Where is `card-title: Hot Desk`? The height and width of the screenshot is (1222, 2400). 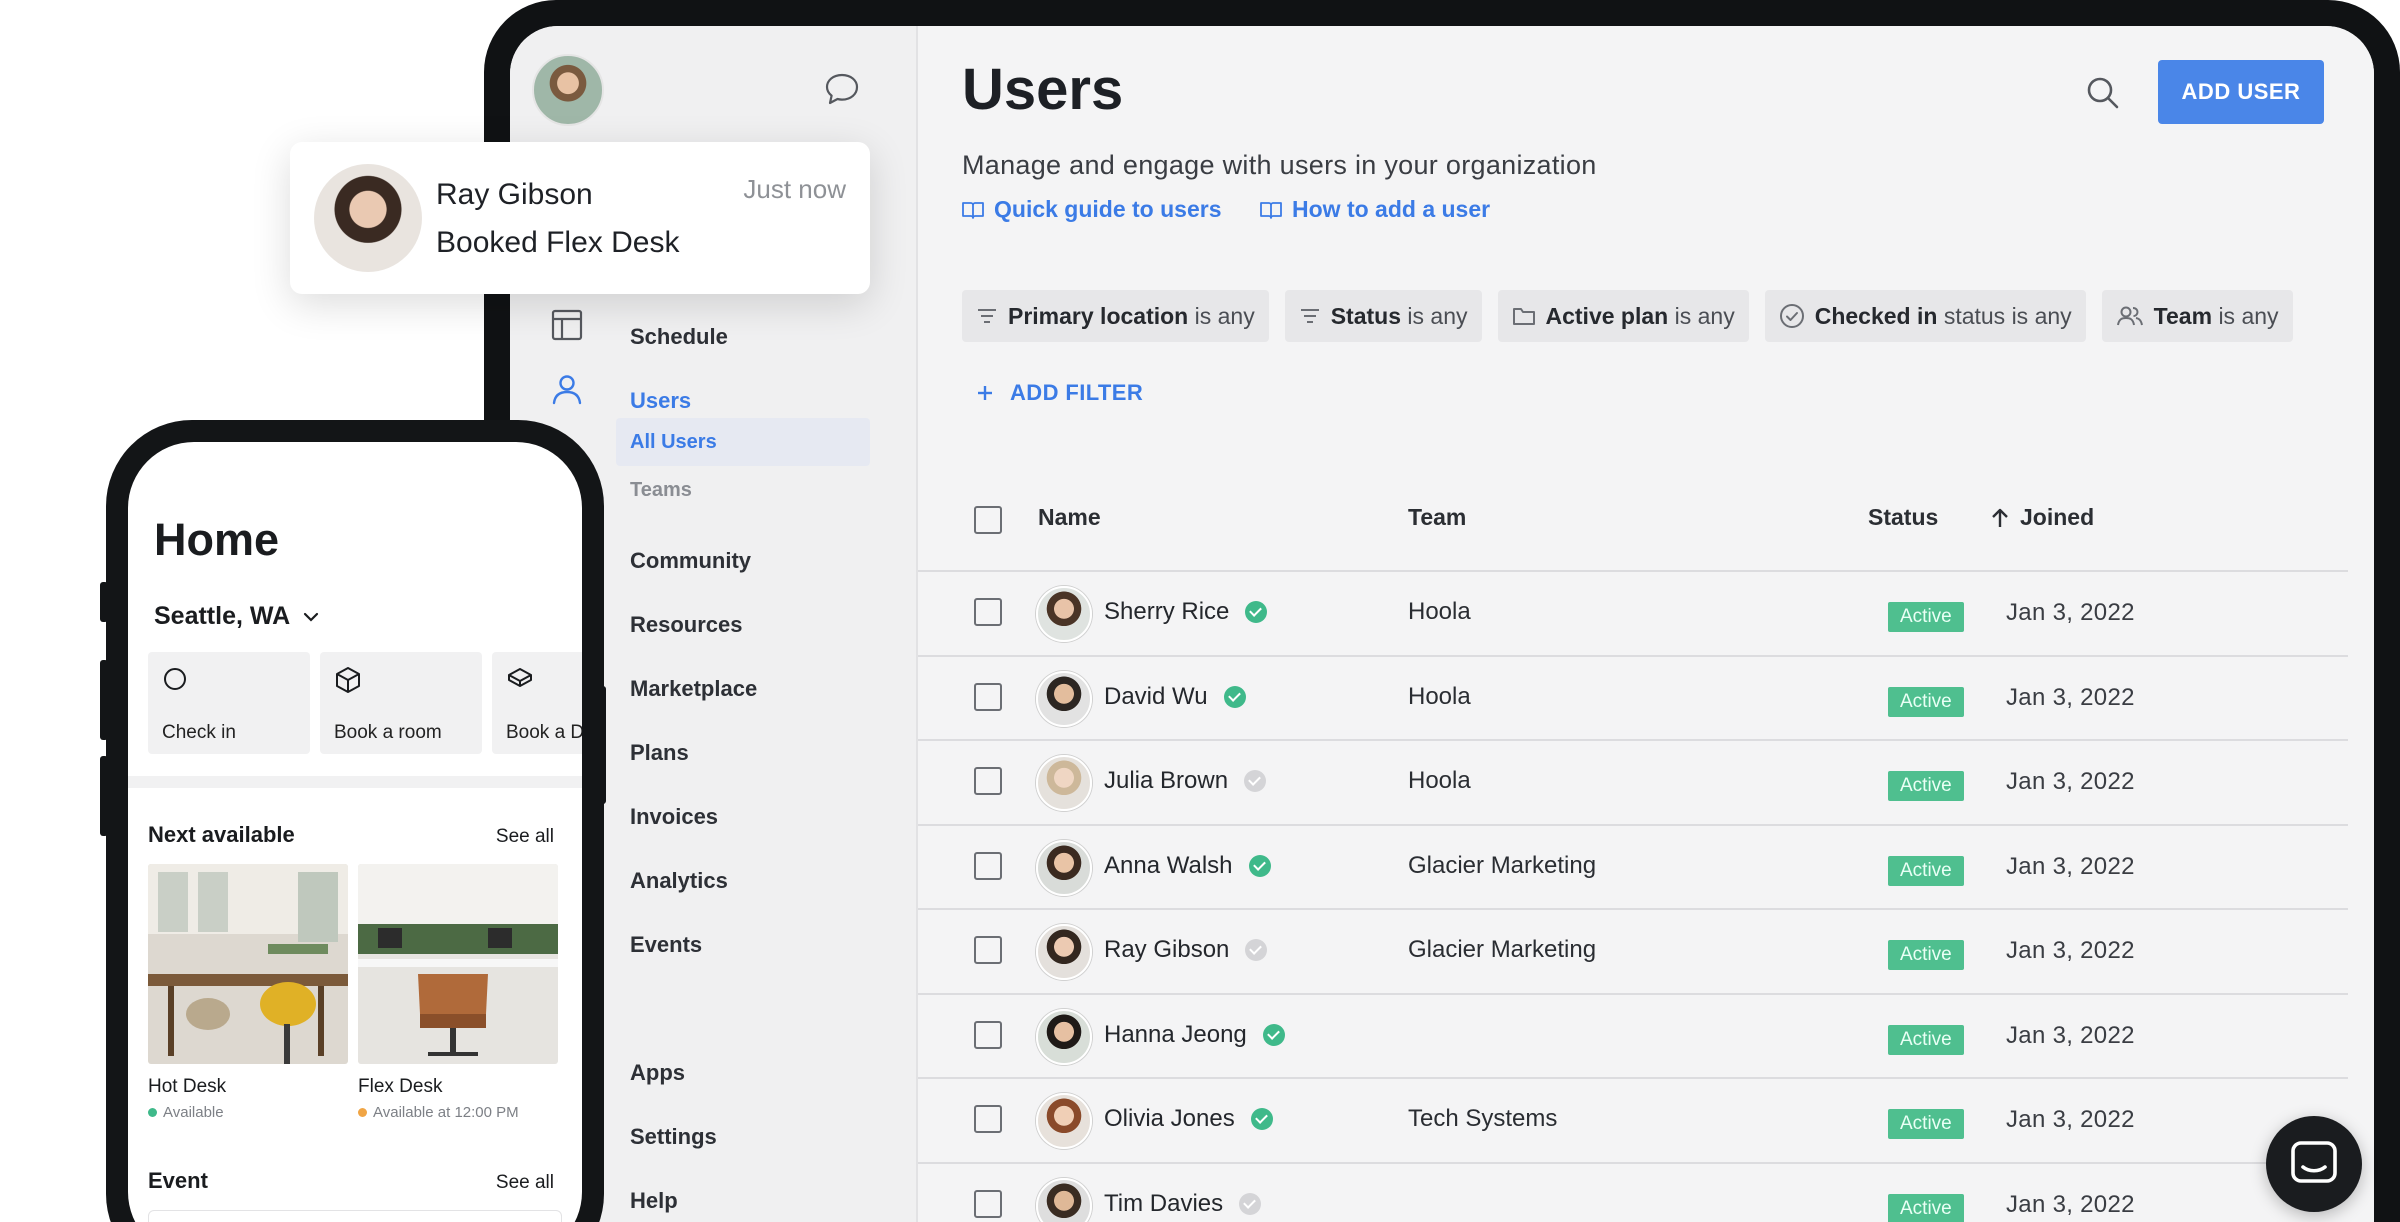
card-title: Hot Desk is located at coordinates (187, 1086).